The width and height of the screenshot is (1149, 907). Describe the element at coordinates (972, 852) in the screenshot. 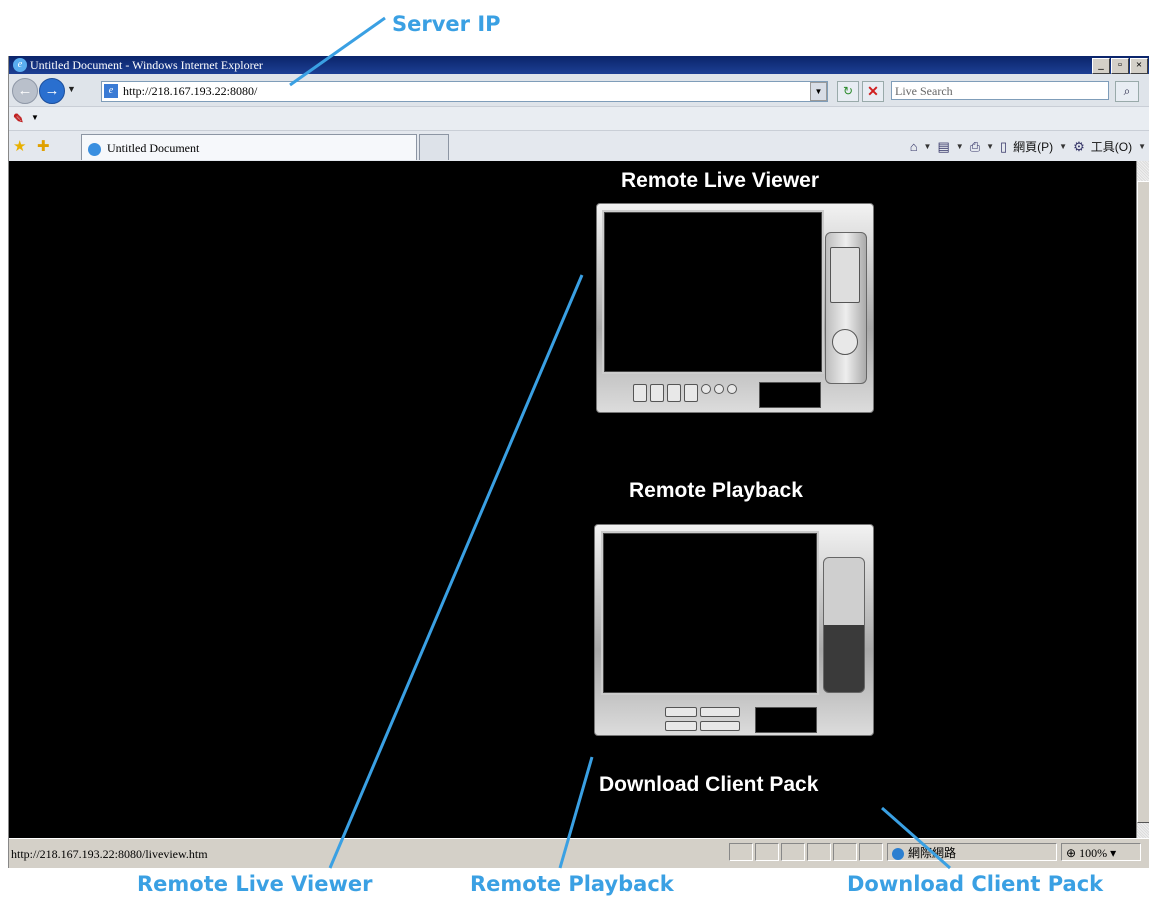

I see `security-zone: 網際網路` at that location.